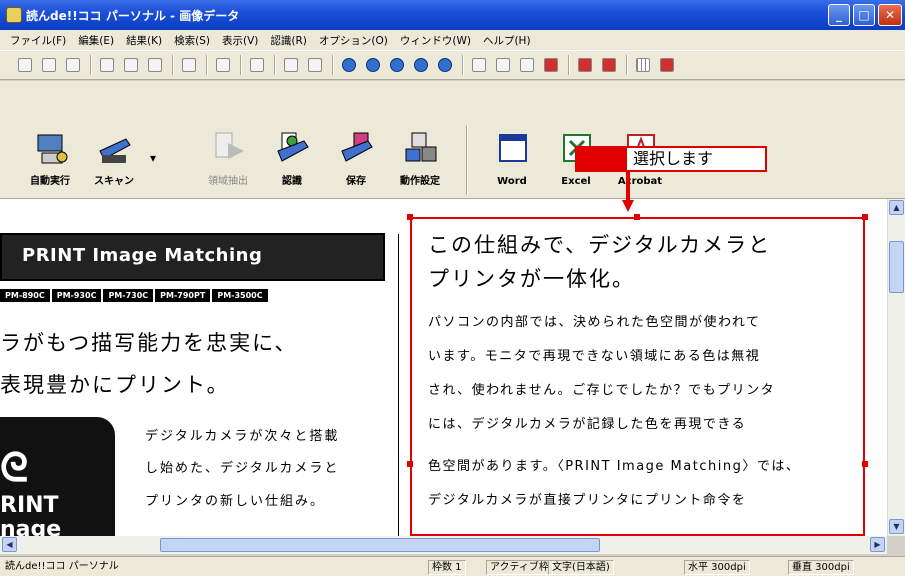 The height and width of the screenshot is (576, 905). Describe the element at coordinates (551, 65) in the screenshot. I see `color-icon` at that location.